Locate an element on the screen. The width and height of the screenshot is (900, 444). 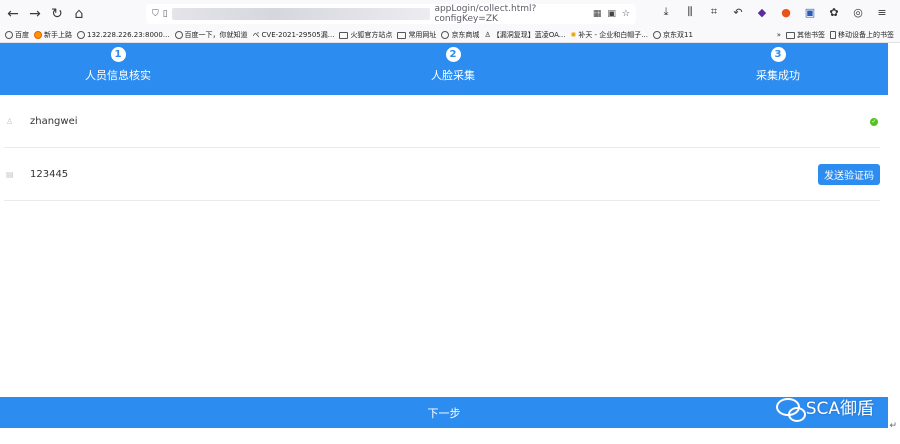
blurred-url is located at coordinates (301, 14).